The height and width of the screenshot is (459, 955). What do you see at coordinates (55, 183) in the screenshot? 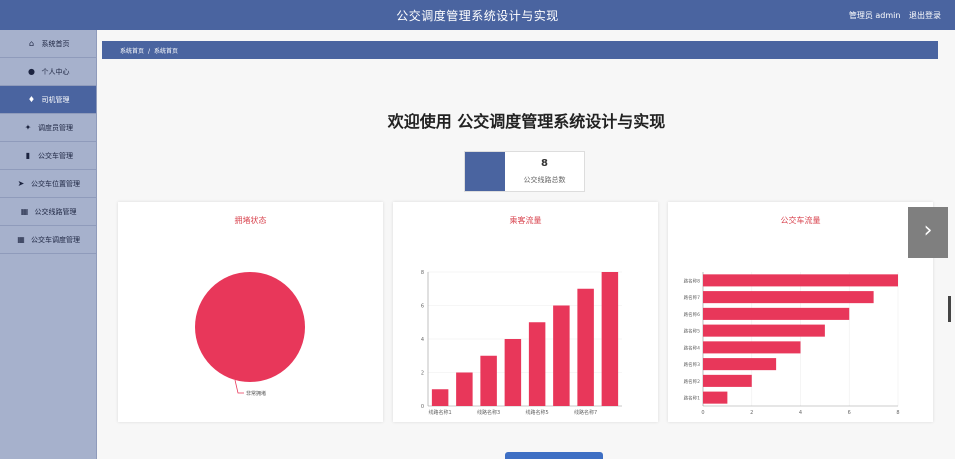
I see `sidebar-item-label: 公交车位置管理` at bounding box center [55, 183].